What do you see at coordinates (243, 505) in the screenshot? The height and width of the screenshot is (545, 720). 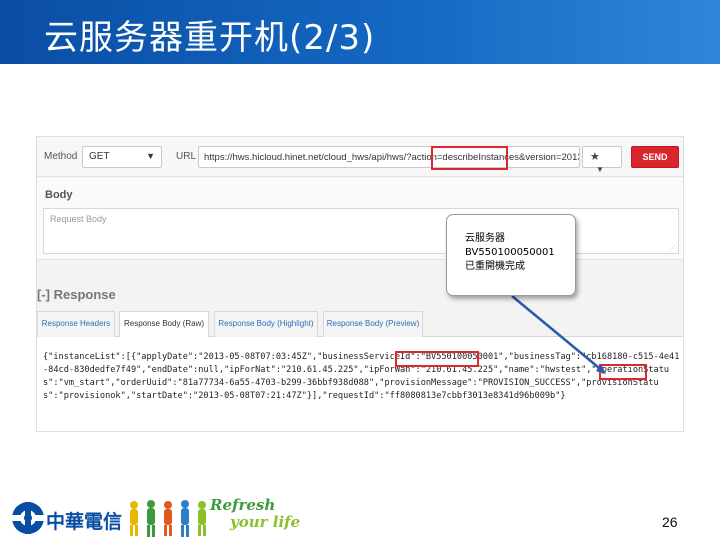 I see `slogan-line-1: Refresh` at bounding box center [243, 505].